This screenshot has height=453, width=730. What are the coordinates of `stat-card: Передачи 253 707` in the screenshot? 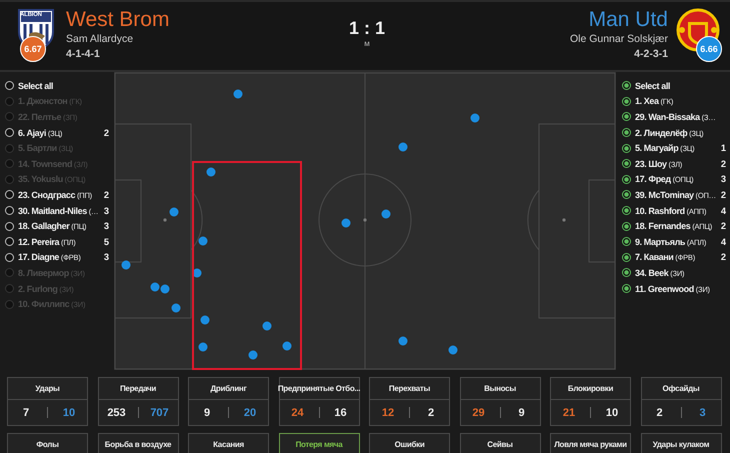 It's located at (138, 401).